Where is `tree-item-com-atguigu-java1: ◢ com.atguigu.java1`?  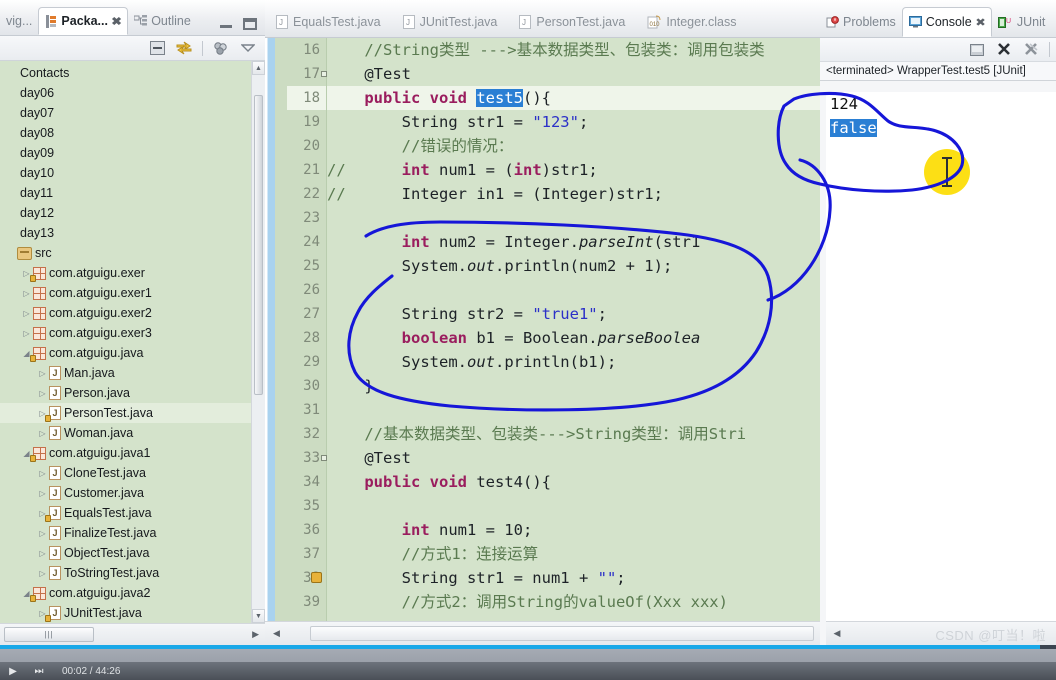
tree-item-com-atguigu-java1: ◢ com.atguigu.java1 is located at coordinates (132, 453).